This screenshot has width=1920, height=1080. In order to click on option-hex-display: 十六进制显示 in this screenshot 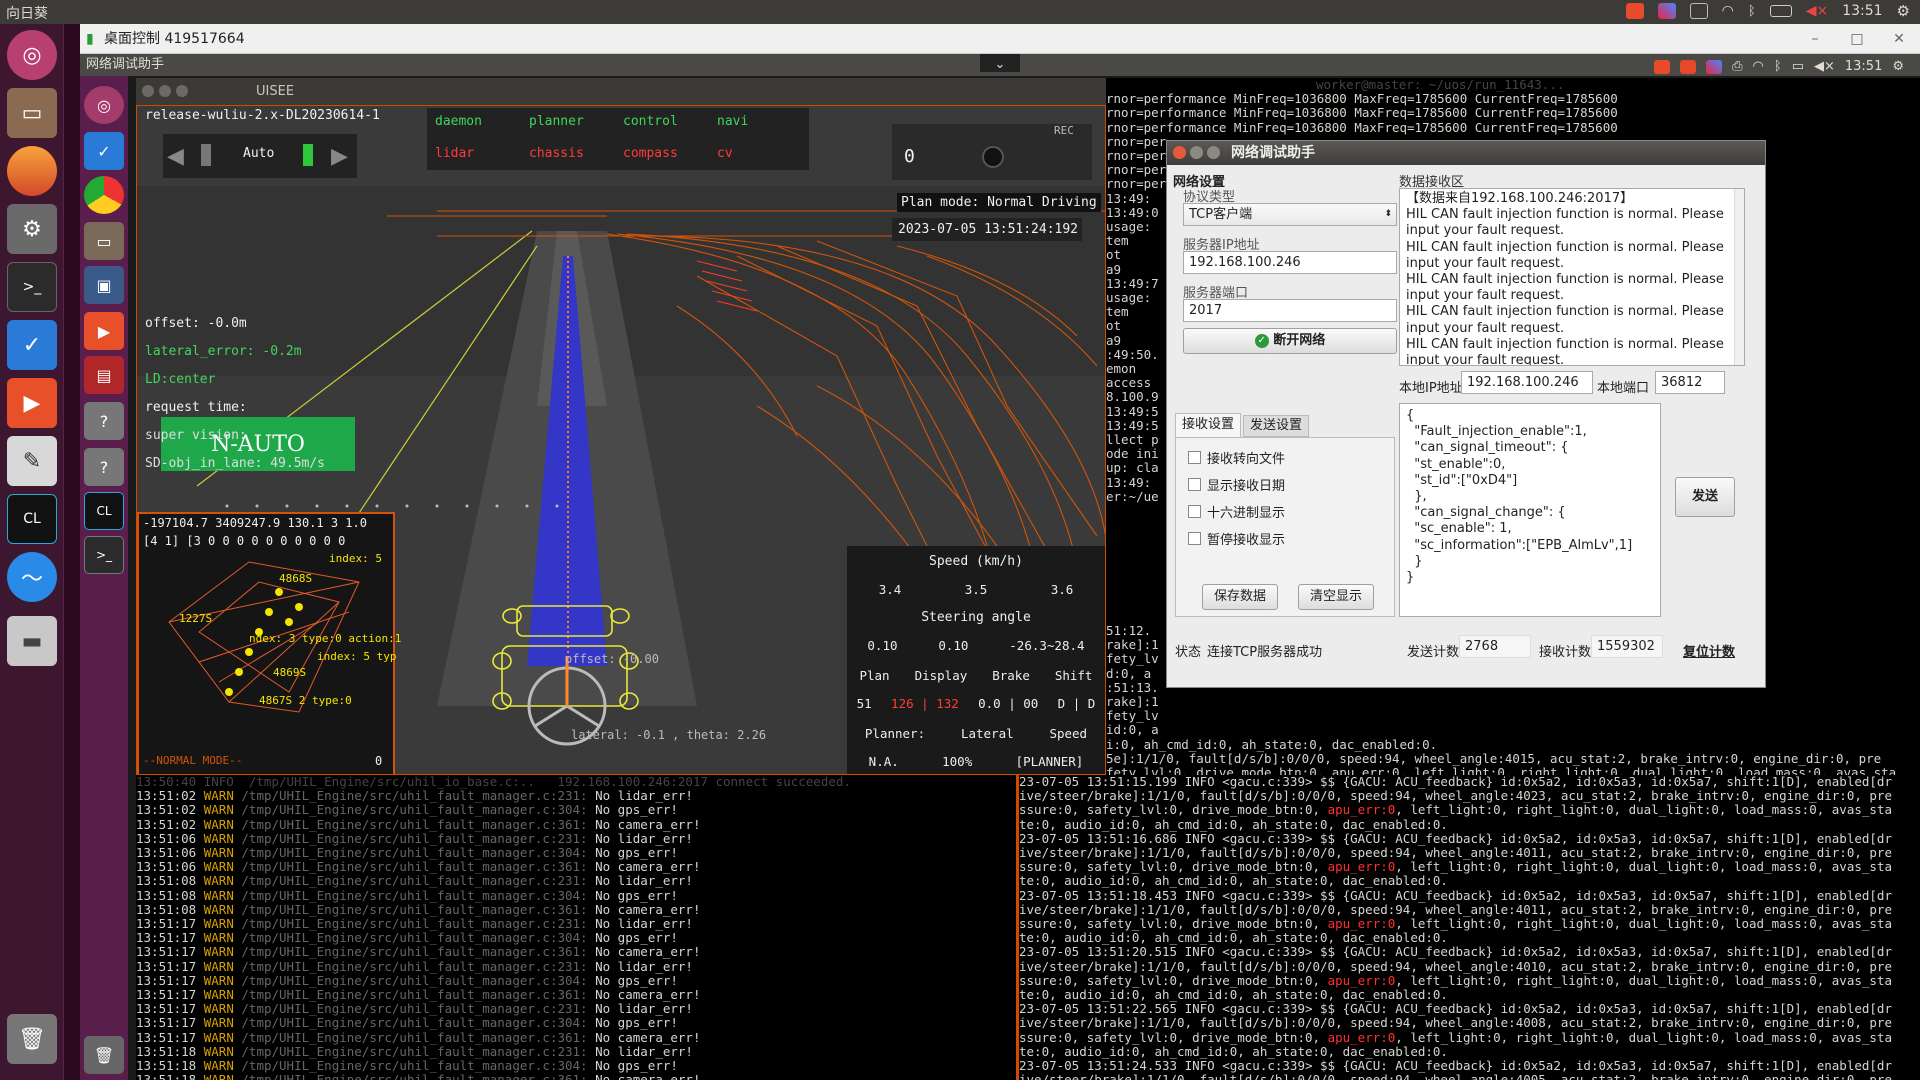, I will do `click(1236, 511)`.